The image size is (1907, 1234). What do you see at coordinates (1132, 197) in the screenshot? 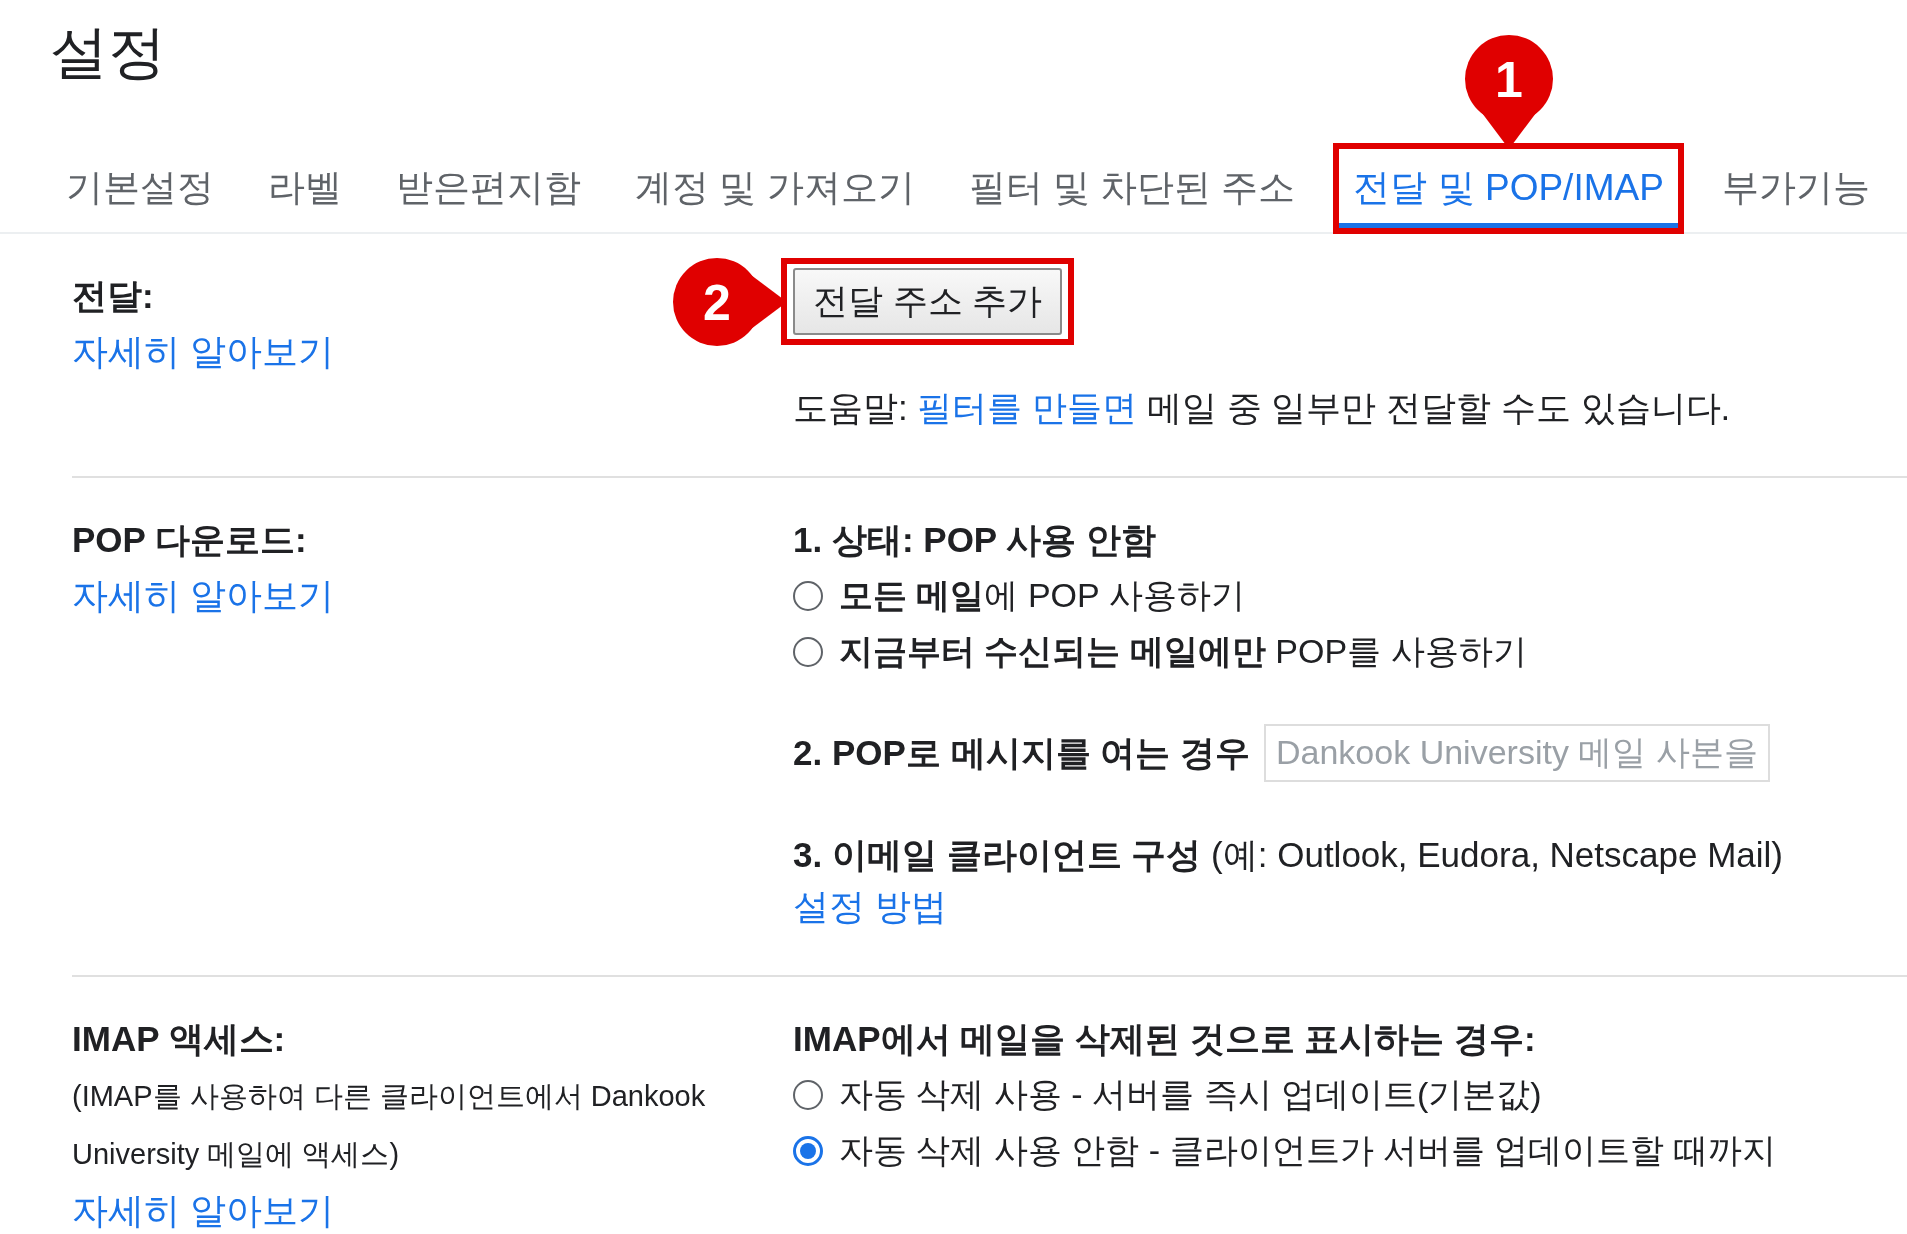
I see `settings-tab: 필터 및 차단된 주소` at bounding box center [1132, 197].